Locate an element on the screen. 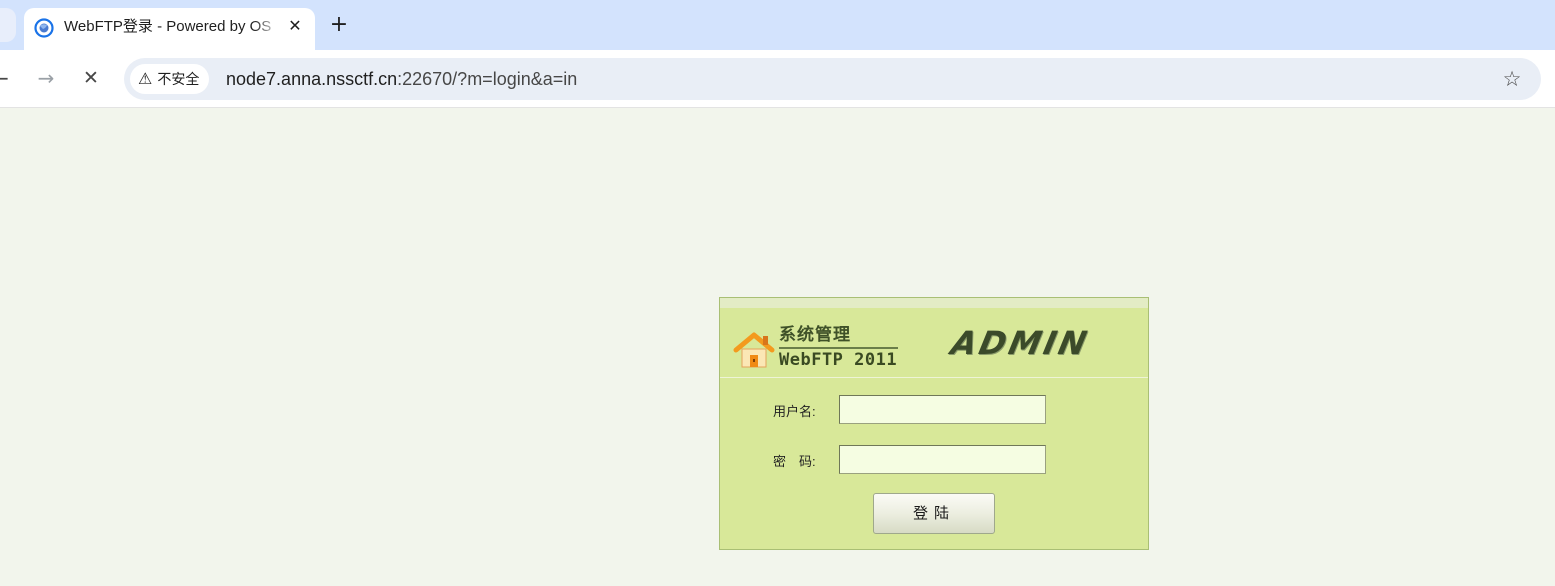 Image resolution: width=1555 pixels, height=586 pixels. brand-title: 系统管理 is located at coordinates (815, 335).